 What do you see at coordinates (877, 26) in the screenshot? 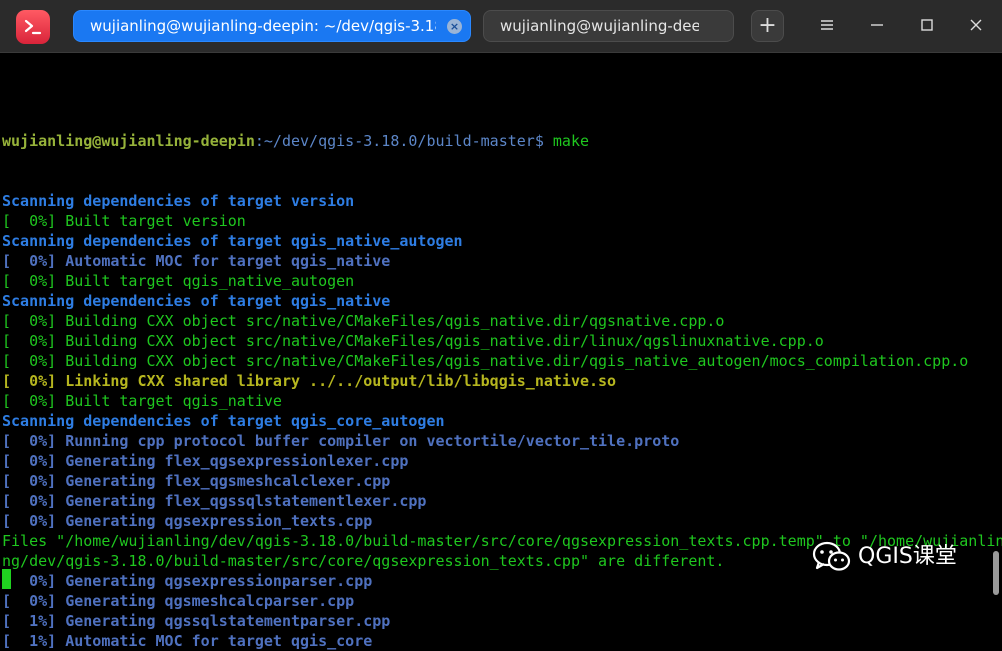
I see `minimize-icon` at bounding box center [877, 26].